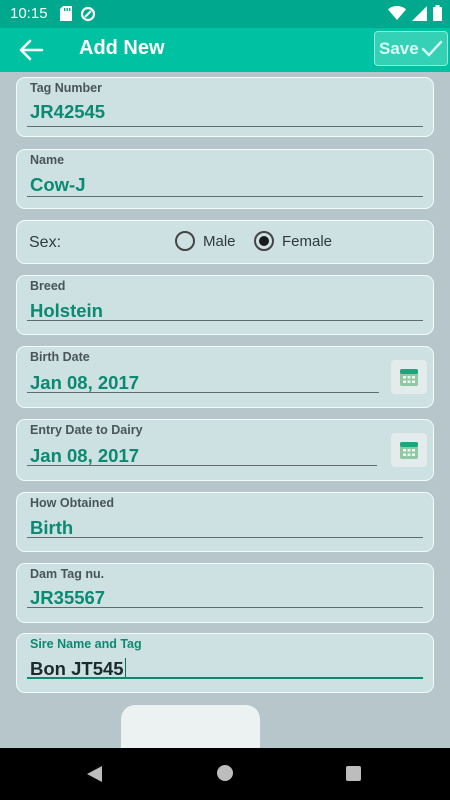  What do you see at coordinates (60, 357) in the screenshot?
I see `birth-date-label: Birth Date` at bounding box center [60, 357].